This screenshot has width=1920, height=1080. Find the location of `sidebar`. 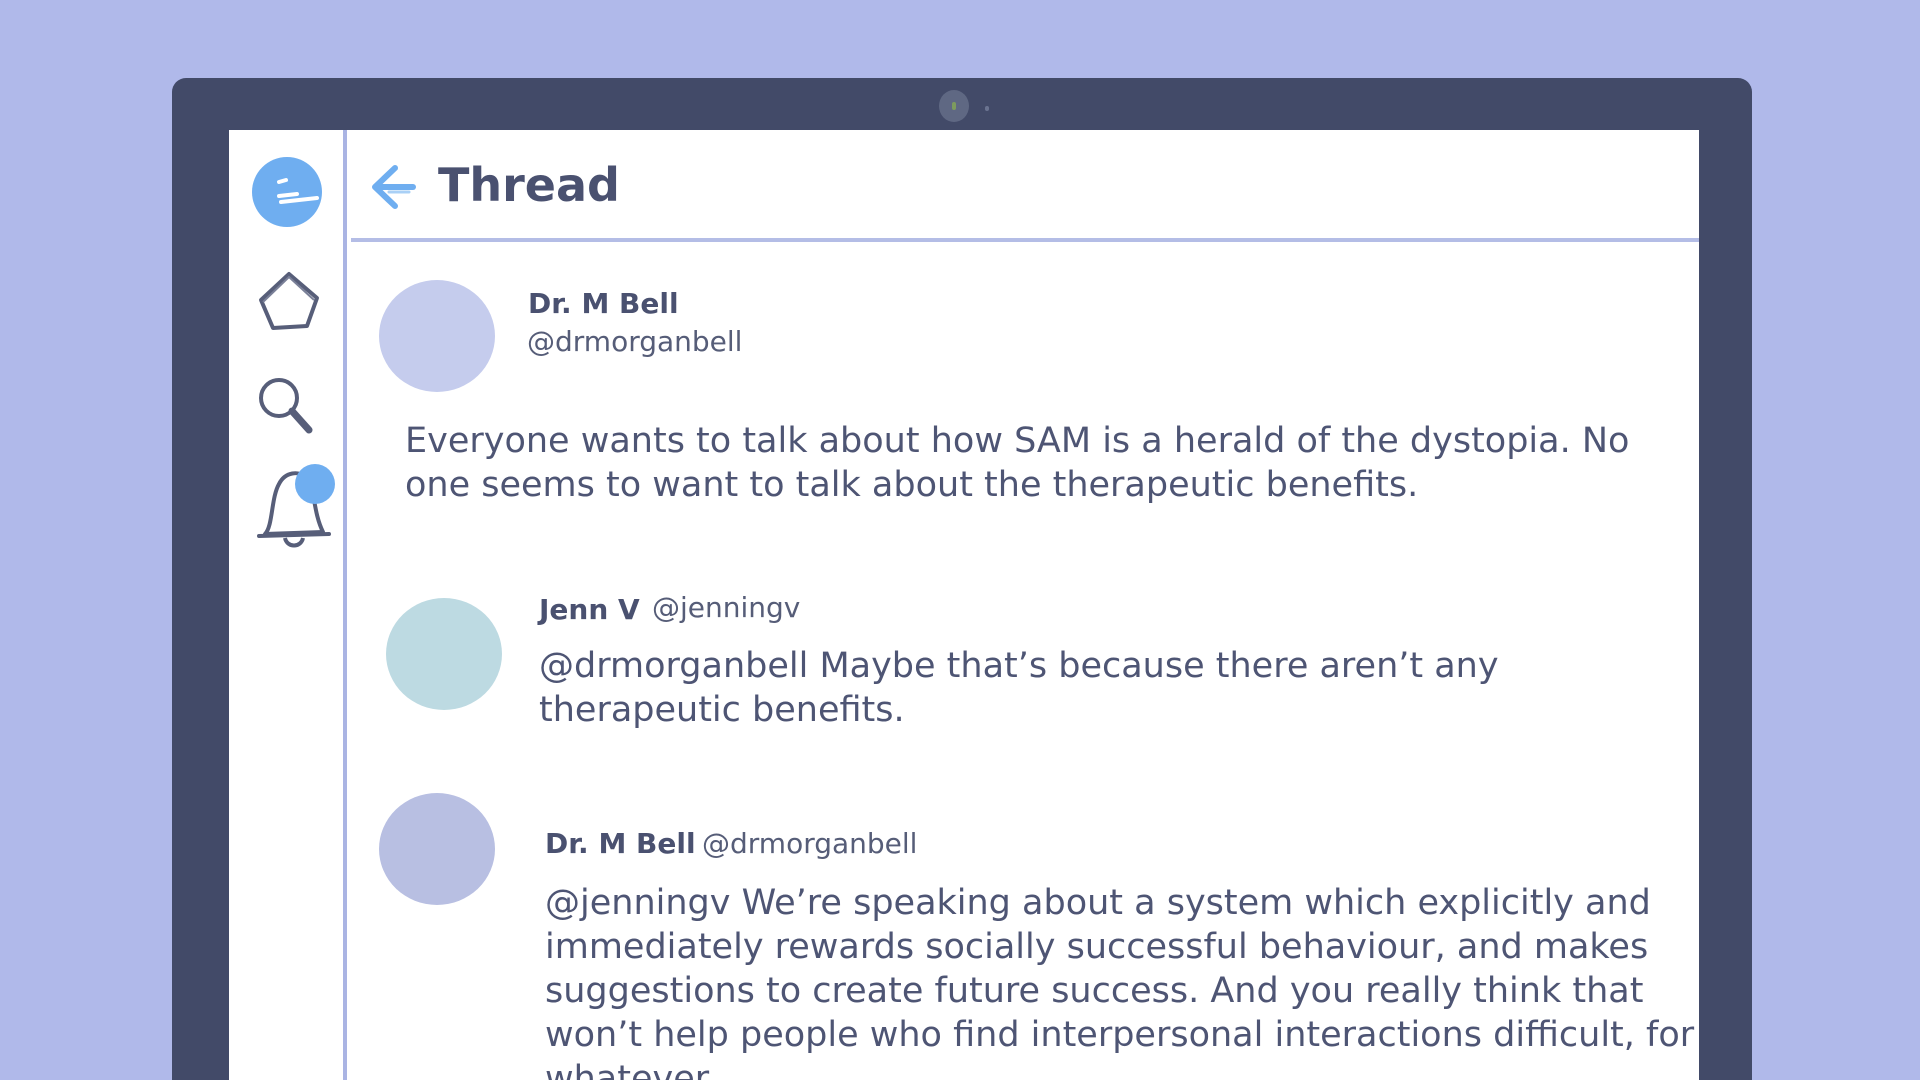

sidebar is located at coordinates (288, 605).